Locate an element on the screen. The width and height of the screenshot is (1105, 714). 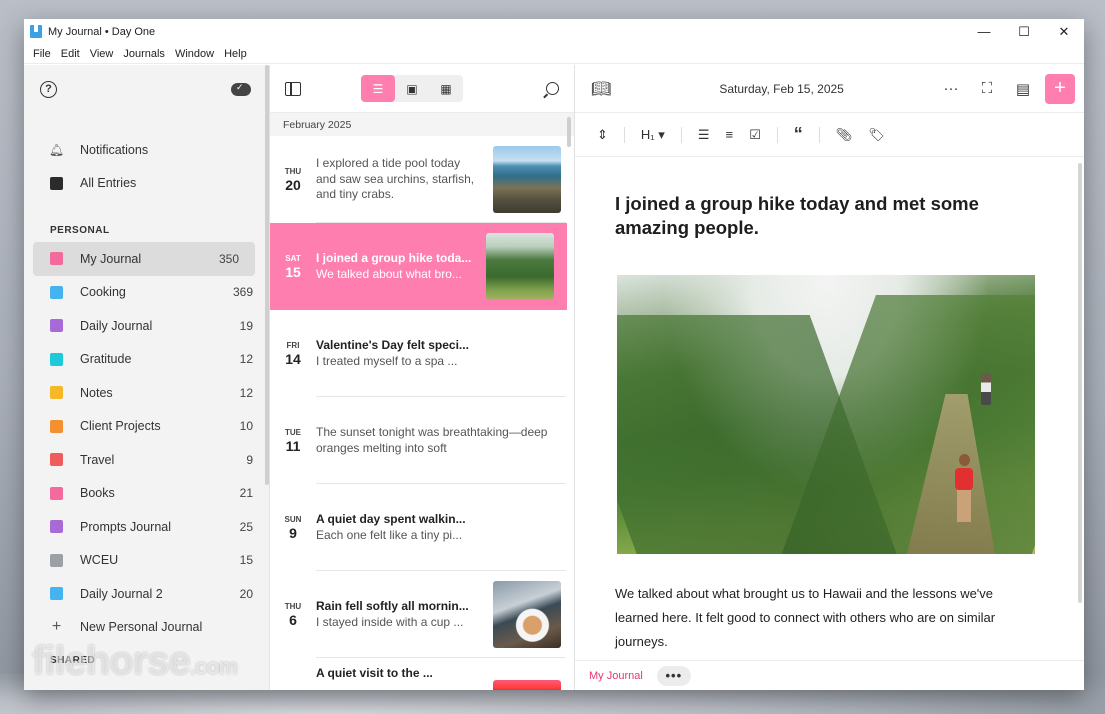
editor-footer: My Journal ••• is located at coordinates (829, 675).